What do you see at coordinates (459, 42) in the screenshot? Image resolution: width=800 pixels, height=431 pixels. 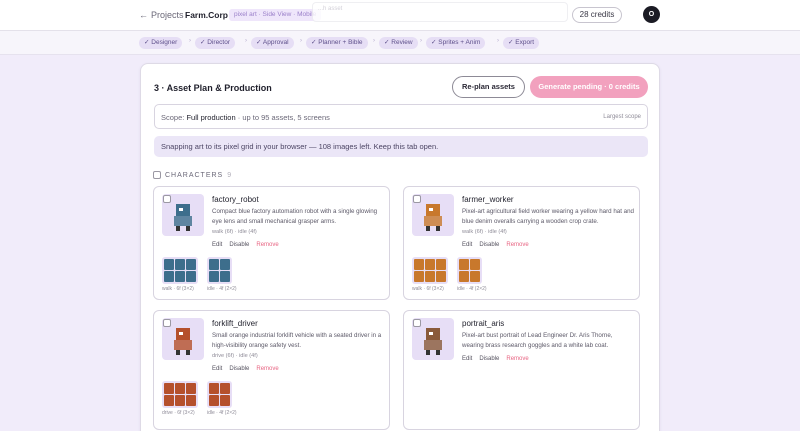 I see `step-label: Sprites + Anim` at bounding box center [459, 42].